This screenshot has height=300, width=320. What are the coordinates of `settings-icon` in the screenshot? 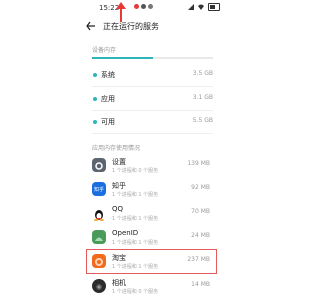 It's located at (99, 165).